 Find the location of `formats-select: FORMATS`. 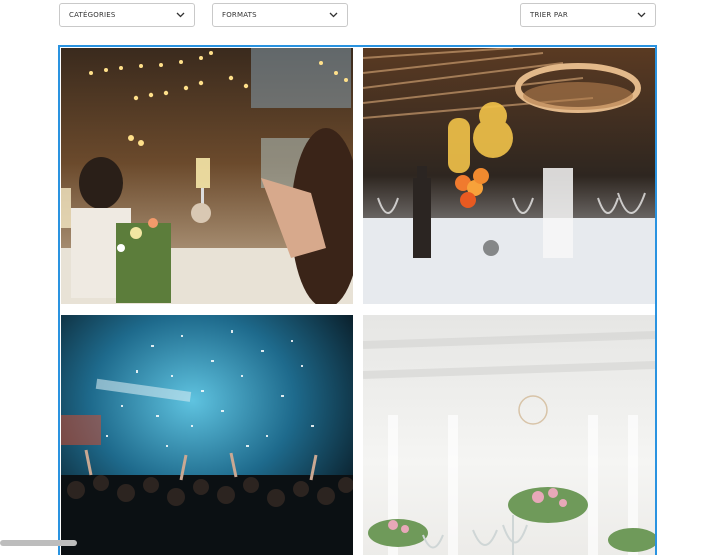

formats-select: FORMATS is located at coordinates (280, 15).